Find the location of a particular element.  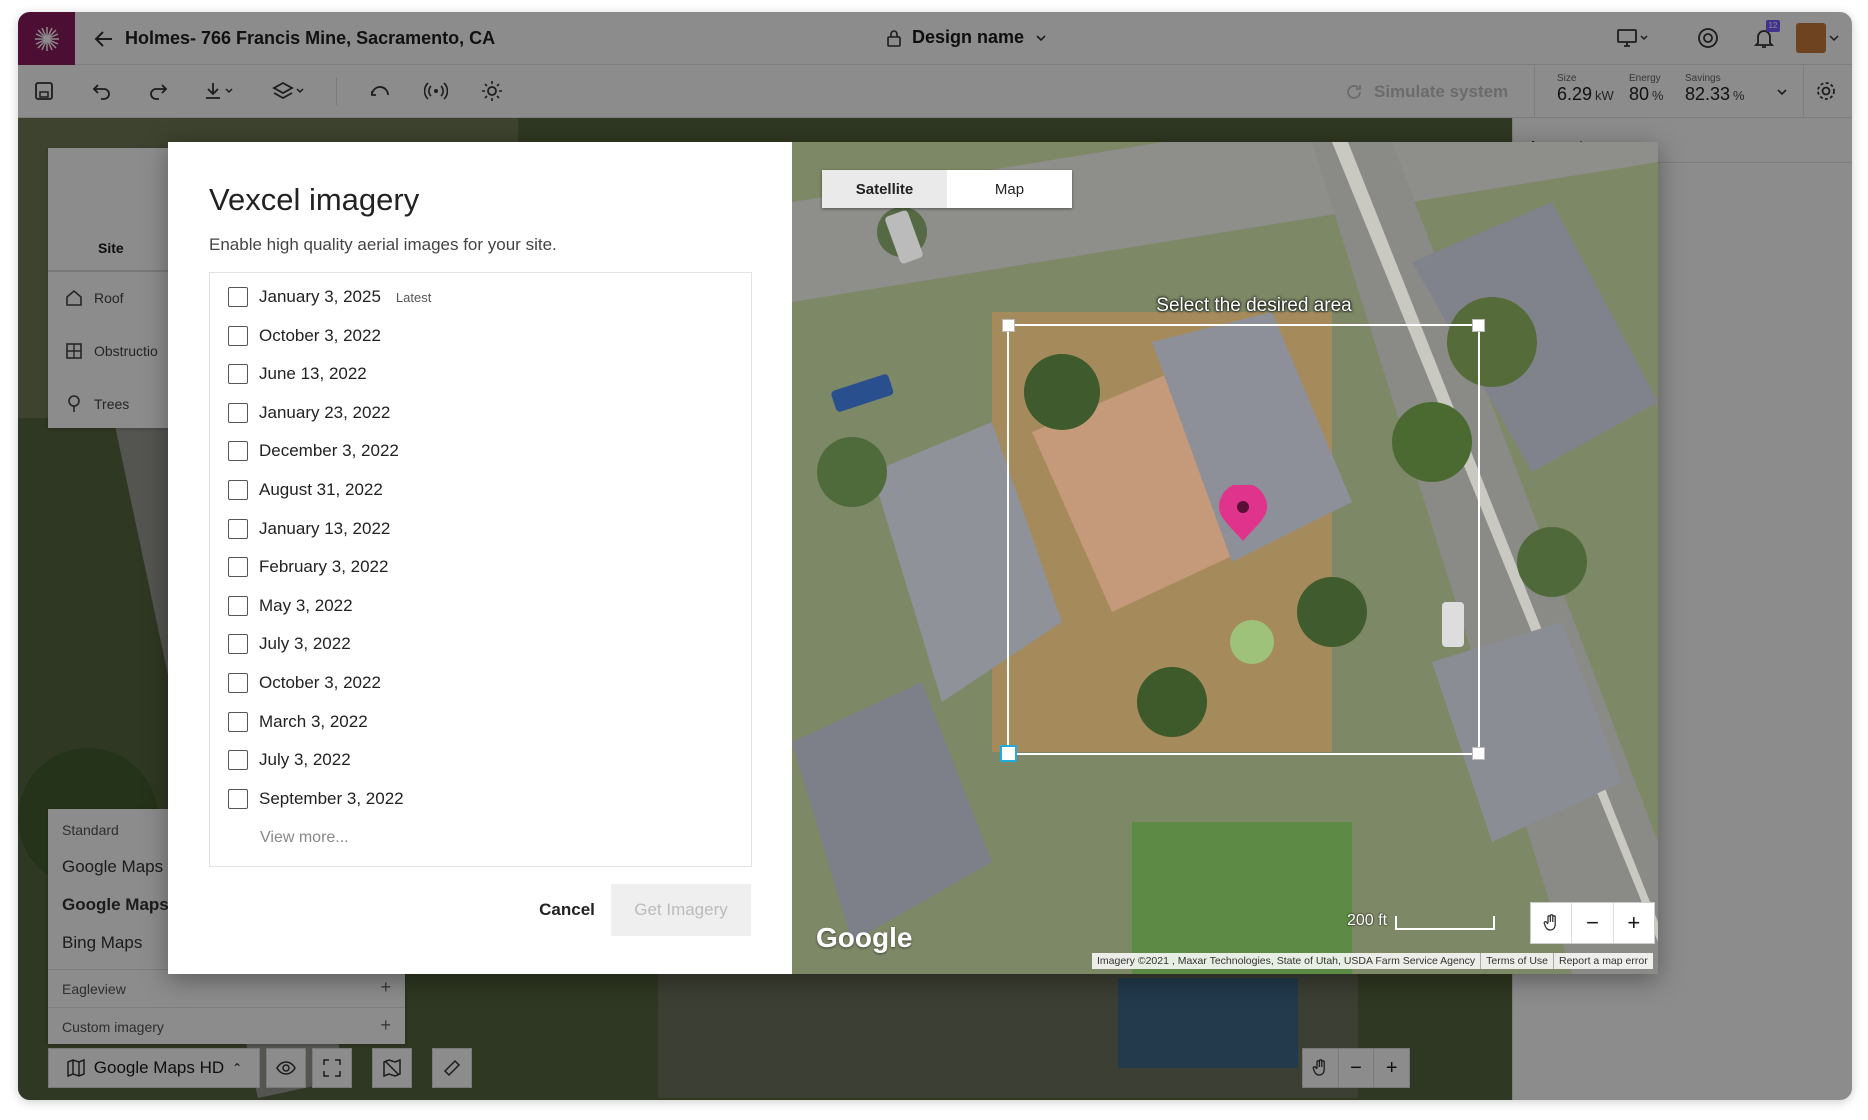

date-option: February 3, 2022 is located at coordinates (308, 567).